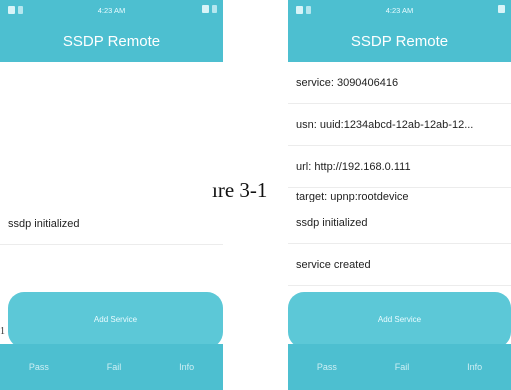 This screenshot has width=511, height=390. I want to click on list-item: target: upnp:rootdevice, so click(352, 196).